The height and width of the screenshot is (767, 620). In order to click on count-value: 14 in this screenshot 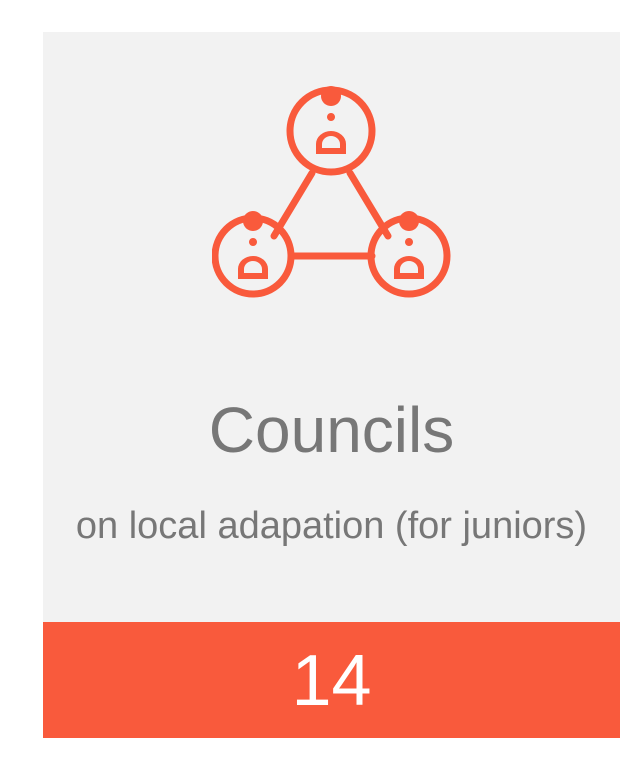, I will do `click(331, 681)`.